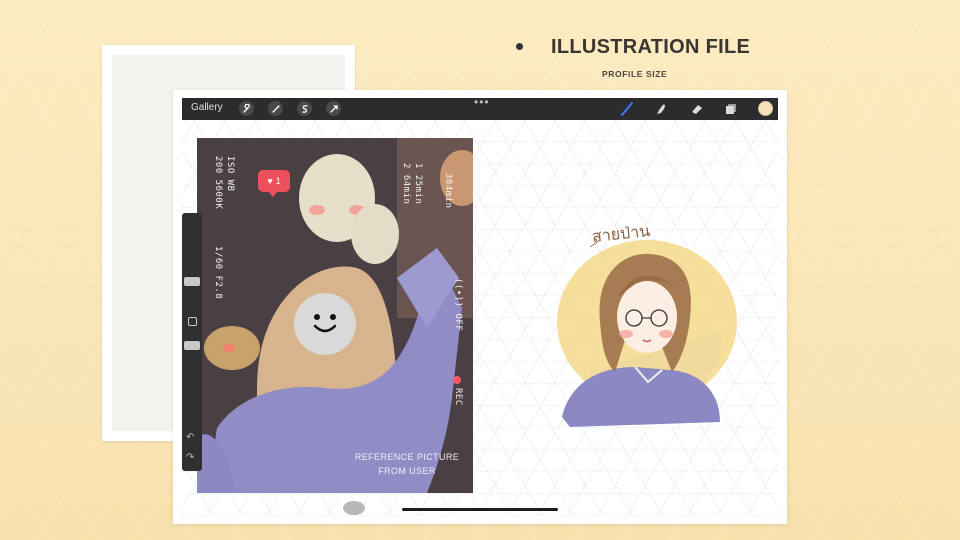 Image resolution: width=960 pixels, height=540 pixels. I want to click on top-toolbar: Gallery •••, so click(480, 107).